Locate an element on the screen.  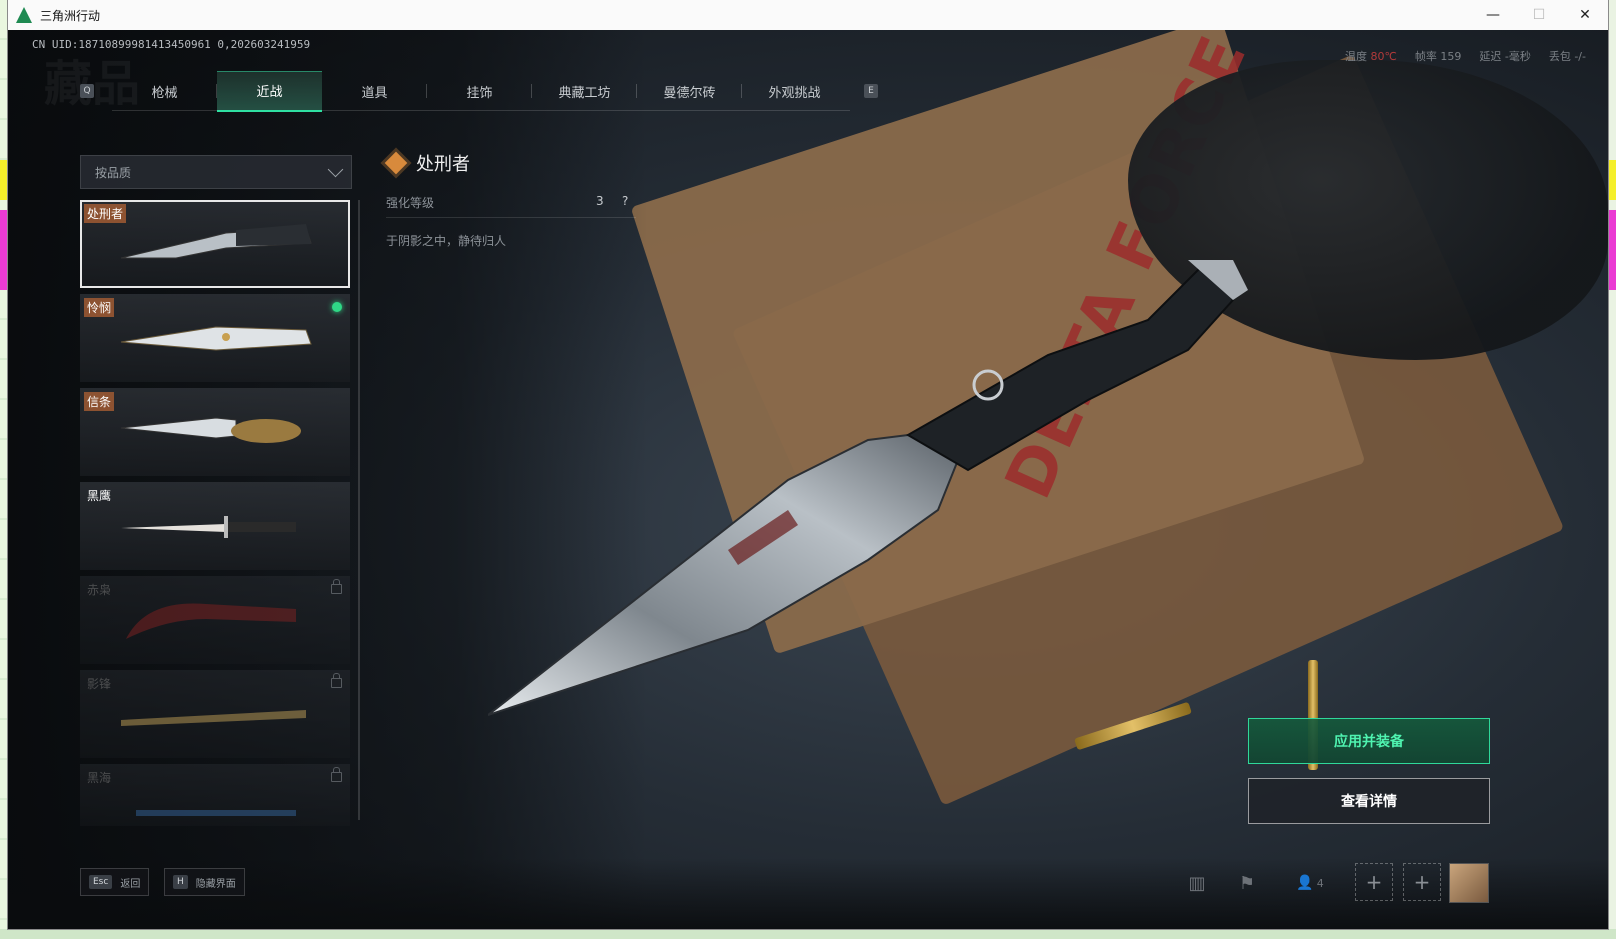
list-item: 赤枭 is located at coordinates (215, 620).